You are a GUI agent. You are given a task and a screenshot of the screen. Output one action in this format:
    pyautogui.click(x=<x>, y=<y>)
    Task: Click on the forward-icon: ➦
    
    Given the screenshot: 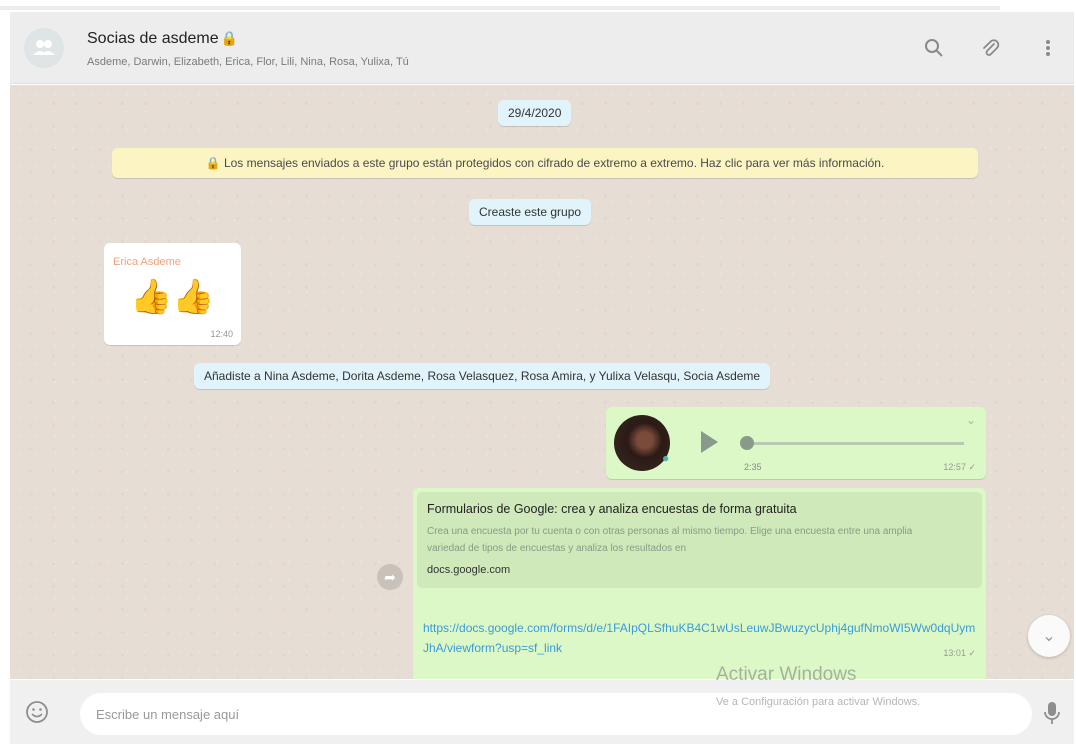 What is the action you would take?
    pyautogui.click(x=390, y=577)
    